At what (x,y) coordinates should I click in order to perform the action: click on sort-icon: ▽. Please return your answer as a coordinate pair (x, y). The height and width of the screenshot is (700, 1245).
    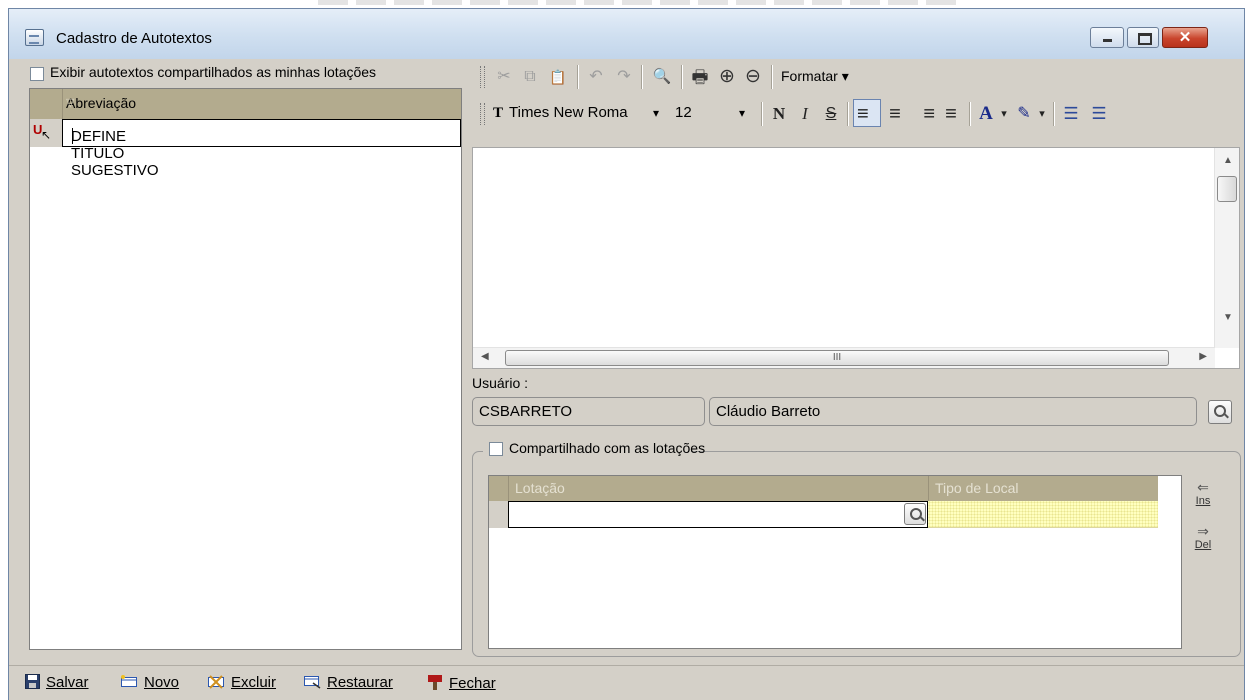
    Looking at the image, I should click on (259, 102).